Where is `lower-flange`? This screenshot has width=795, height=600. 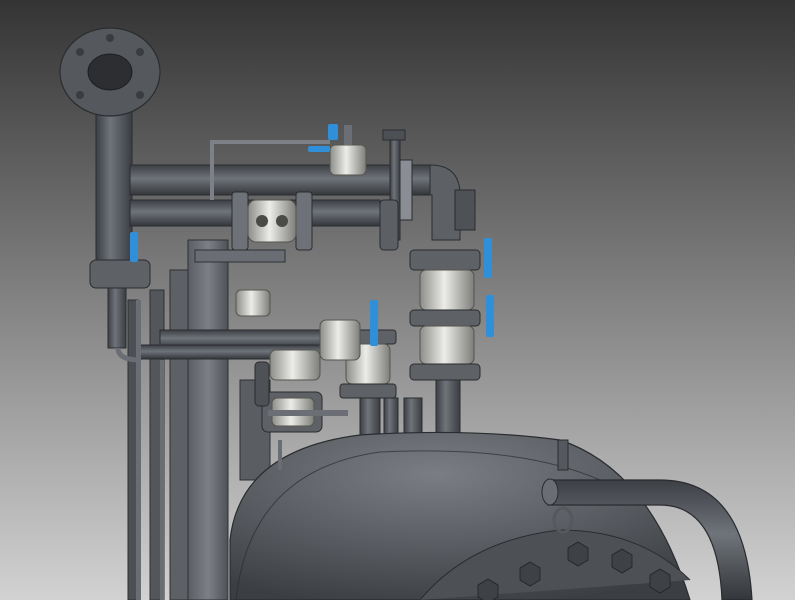 lower-flange is located at coordinates (120, 274).